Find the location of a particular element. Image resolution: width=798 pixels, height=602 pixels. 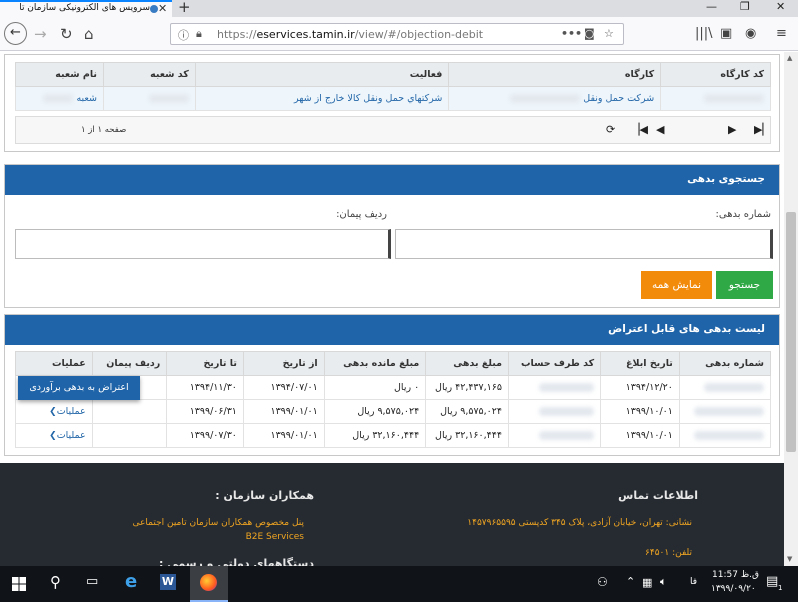

partners-panel-link: پنل مخصوص همکاران سازمان تامین اجتماعی is located at coordinates (218, 523).